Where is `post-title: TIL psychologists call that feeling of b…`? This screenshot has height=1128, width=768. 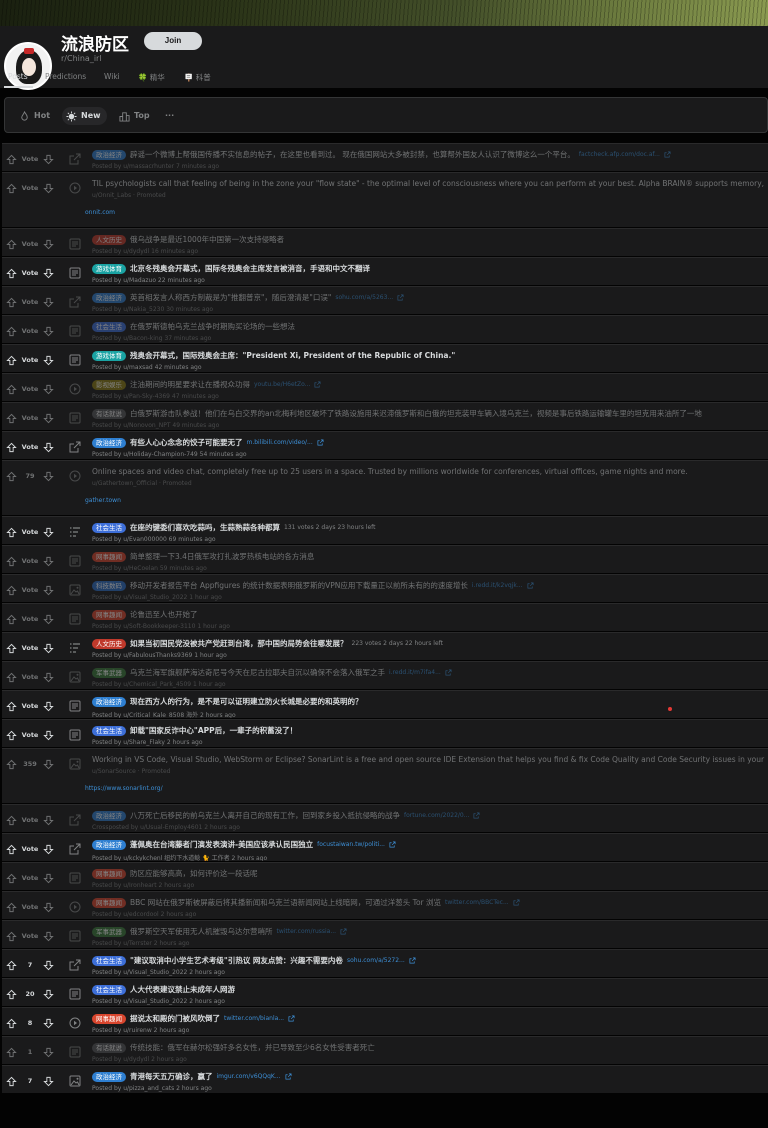 post-title: TIL psychologists call that feeling of b… is located at coordinates (428, 183).